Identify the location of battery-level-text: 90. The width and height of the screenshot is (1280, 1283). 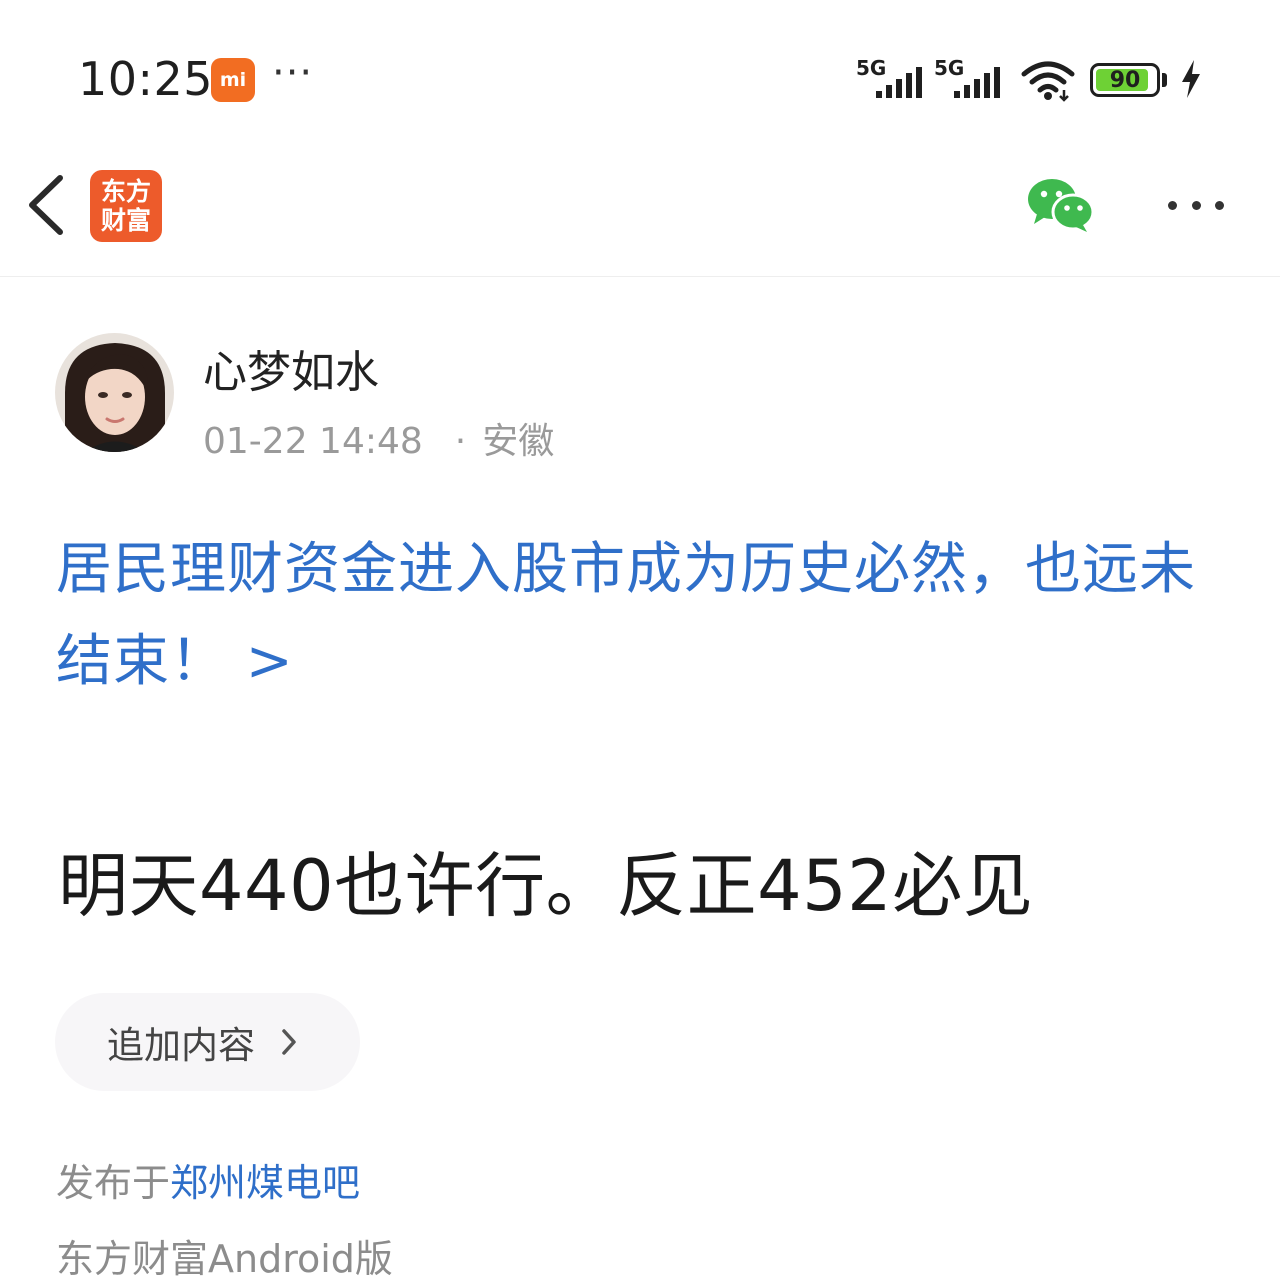
(1125, 80).